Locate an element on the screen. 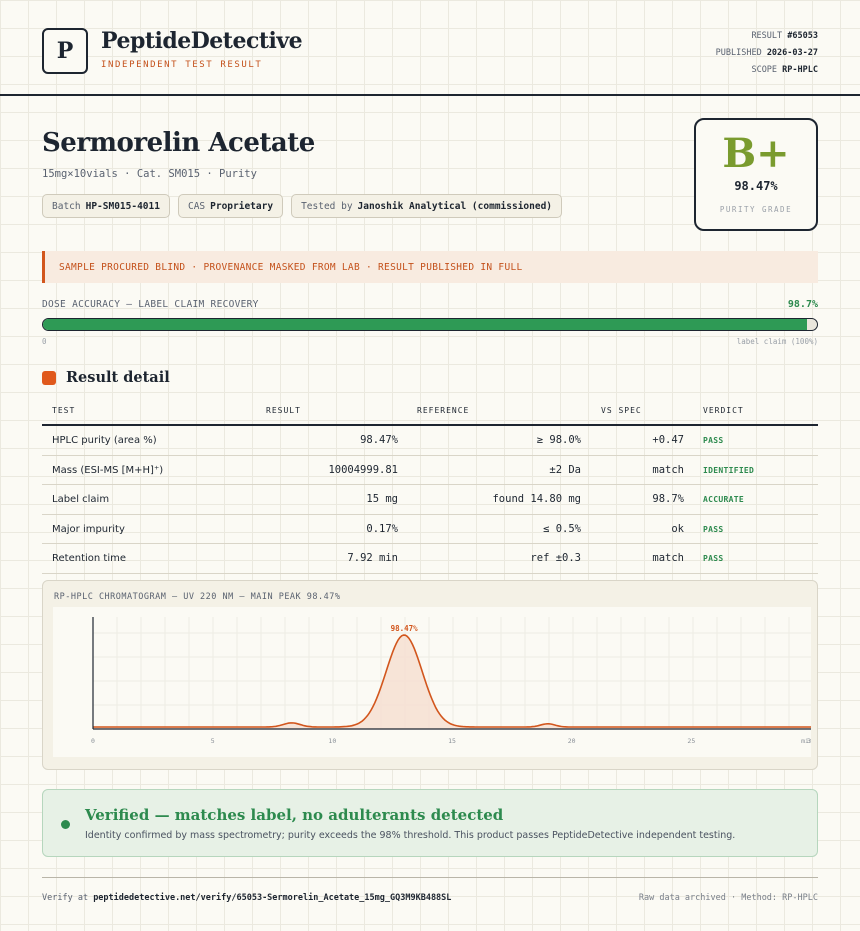 Image resolution: width=860 pixels, height=931 pixels. table-header: TEST RESULT REFERENCE VS SPEC VERDICT is located at coordinates (430, 413).